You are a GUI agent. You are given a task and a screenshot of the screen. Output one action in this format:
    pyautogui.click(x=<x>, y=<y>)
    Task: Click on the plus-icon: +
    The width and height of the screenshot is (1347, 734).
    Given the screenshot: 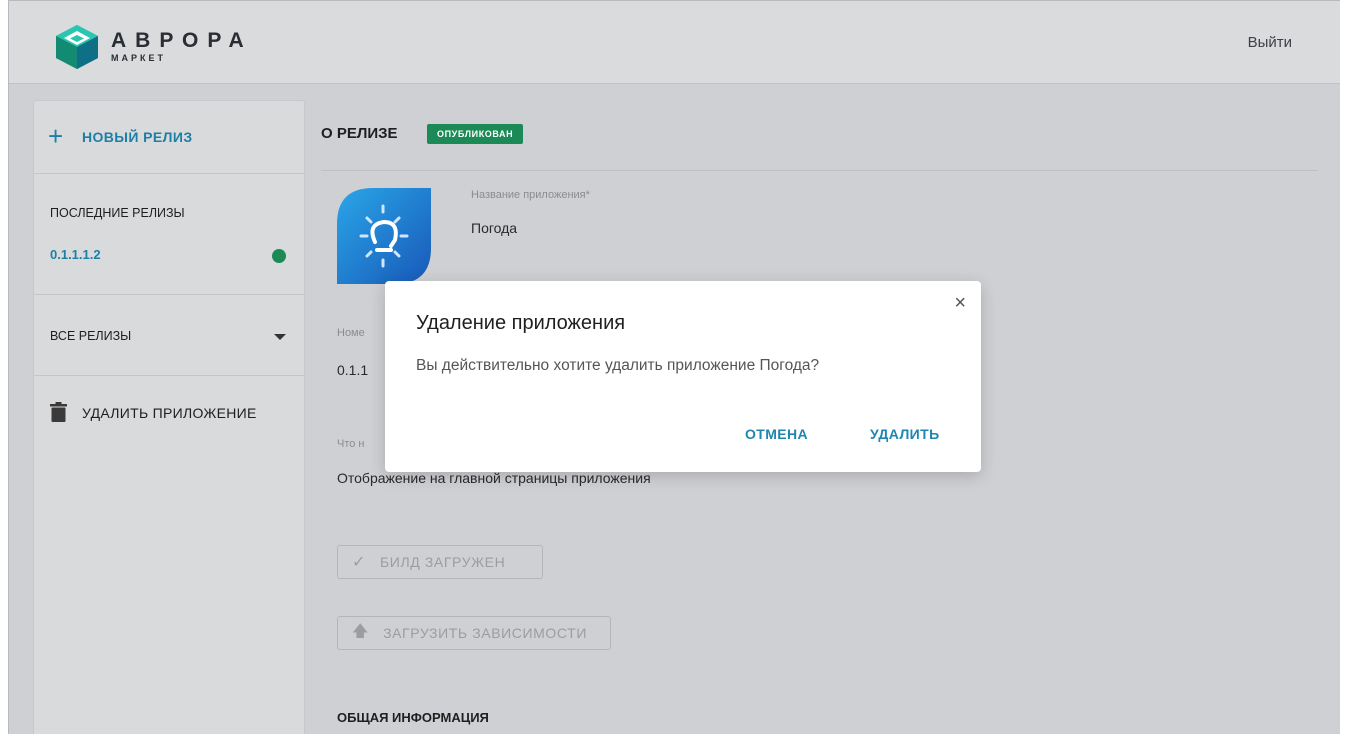 What is the action you would take?
    pyautogui.click(x=56, y=136)
    